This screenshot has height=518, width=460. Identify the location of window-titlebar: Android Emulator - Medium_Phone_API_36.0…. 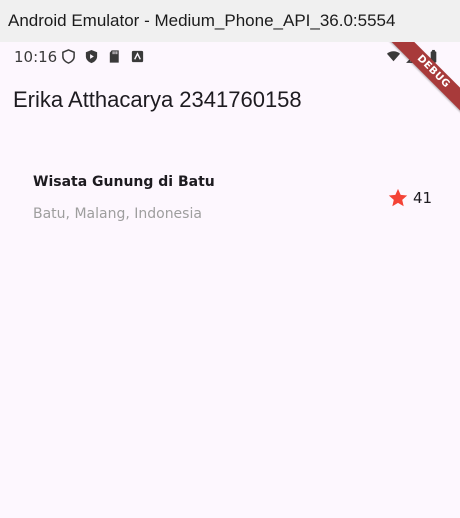
(230, 21).